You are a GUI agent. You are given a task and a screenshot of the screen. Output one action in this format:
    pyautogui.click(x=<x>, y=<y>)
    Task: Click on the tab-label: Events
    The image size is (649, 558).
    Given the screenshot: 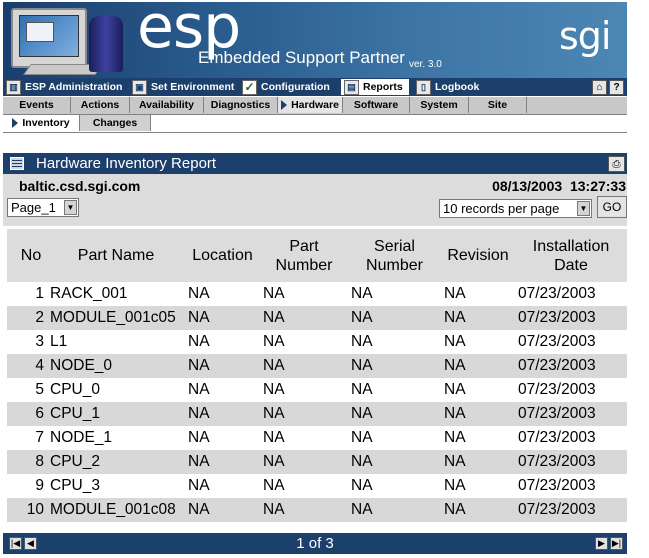 What is the action you would take?
    pyautogui.click(x=36, y=105)
    